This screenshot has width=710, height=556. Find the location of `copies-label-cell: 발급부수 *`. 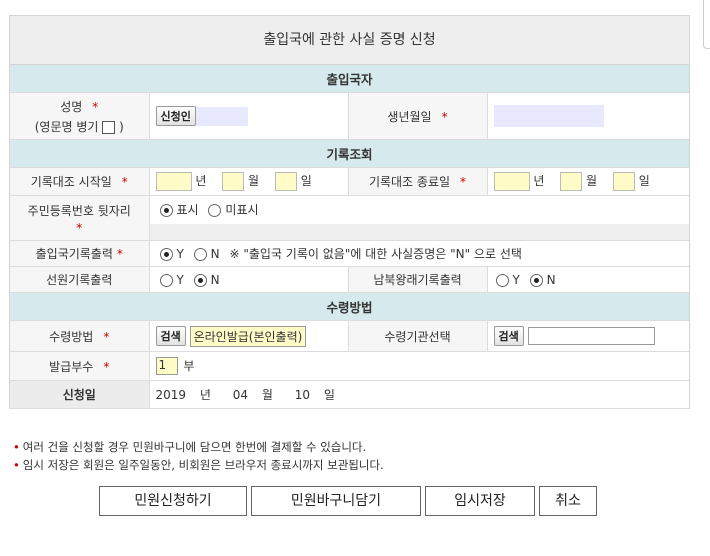

copies-label-cell: 발급부수 * is located at coordinates (79, 366).